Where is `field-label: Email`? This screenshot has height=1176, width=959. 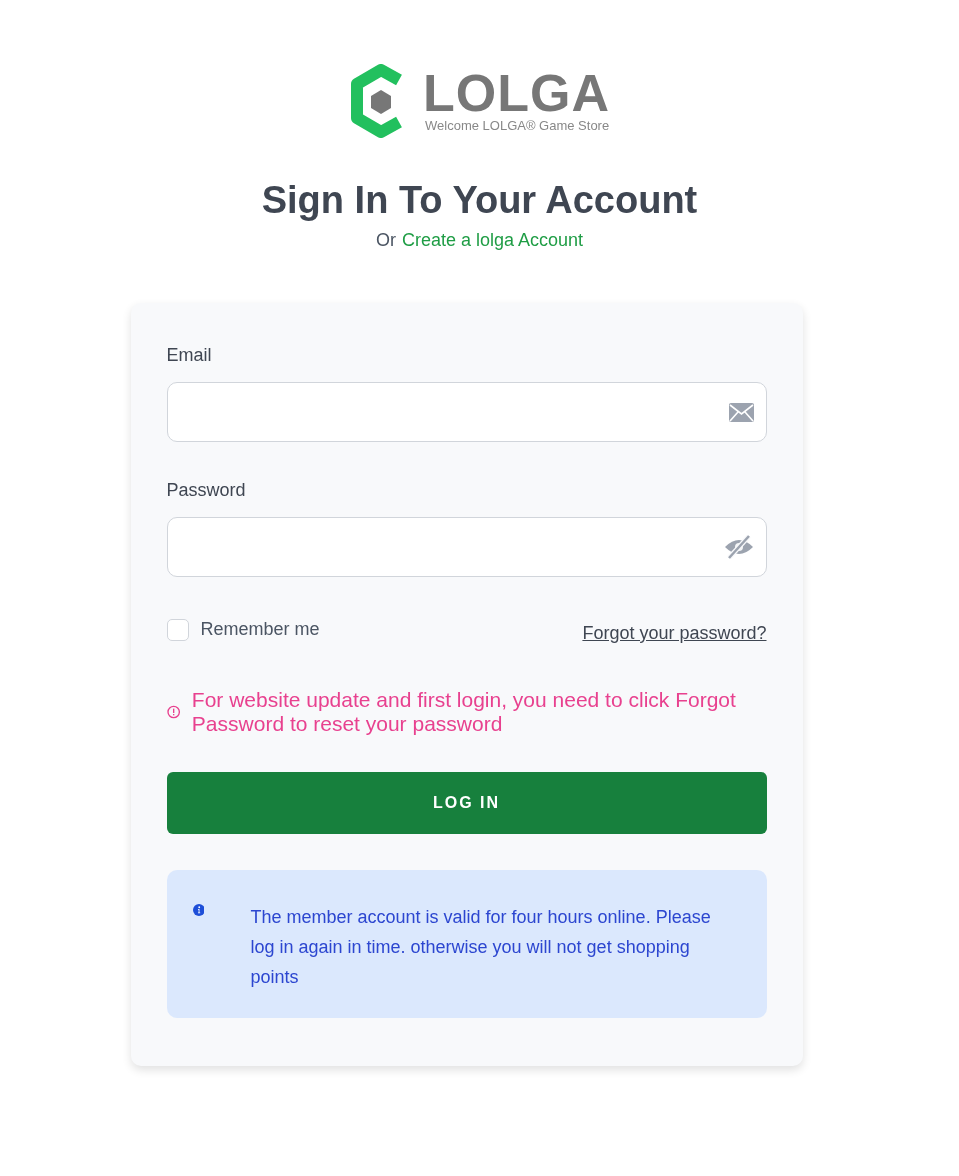 field-label: Email is located at coordinates (189, 355).